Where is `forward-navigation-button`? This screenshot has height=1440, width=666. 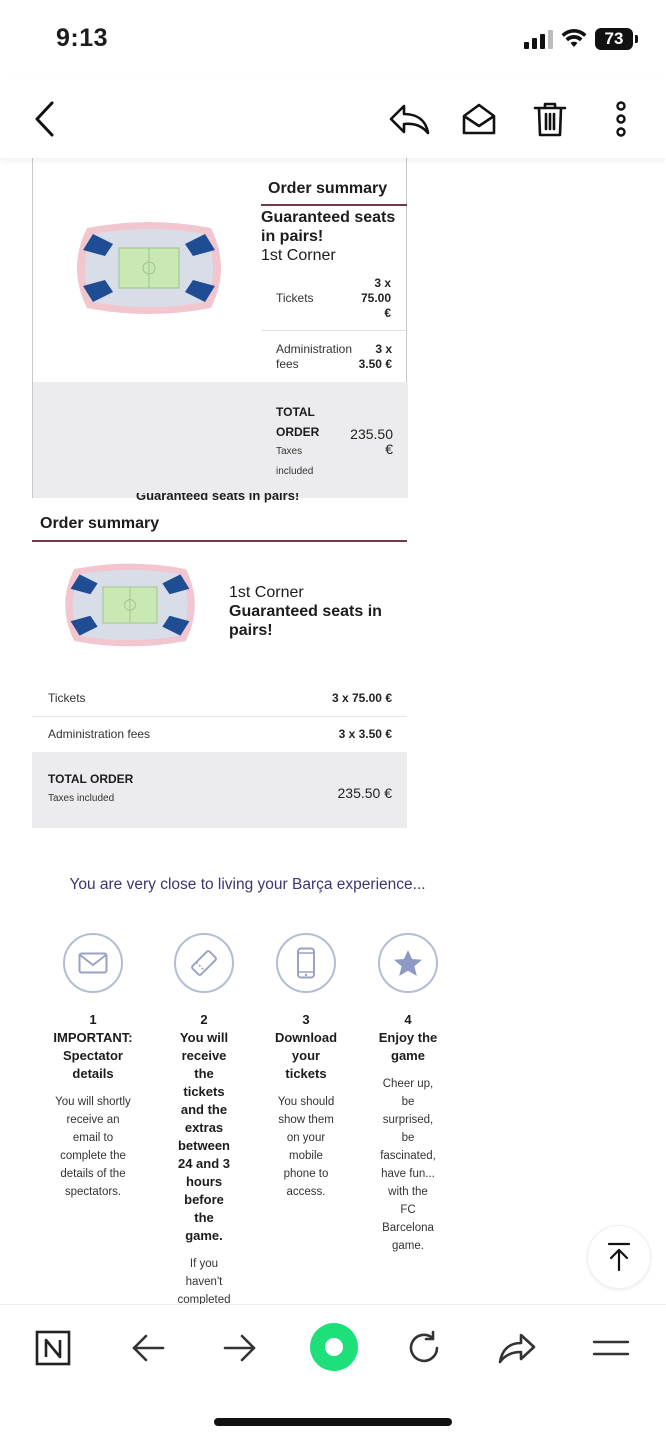 forward-navigation-button is located at coordinates (240, 1348).